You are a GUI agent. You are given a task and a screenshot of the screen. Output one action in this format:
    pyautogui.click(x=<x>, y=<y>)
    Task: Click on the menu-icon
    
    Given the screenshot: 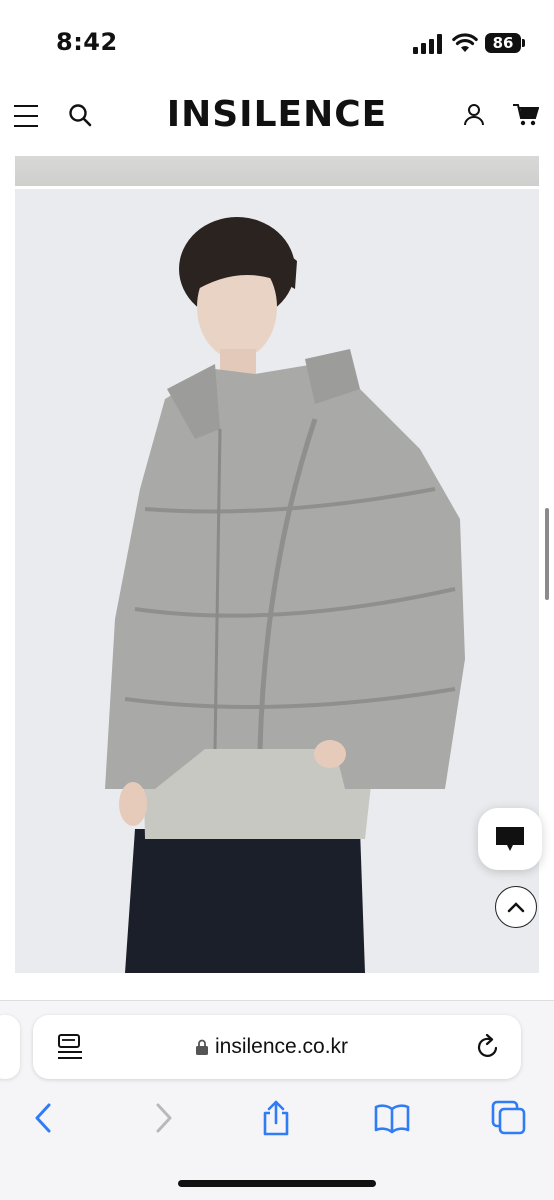 What is the action you would take?
    pyautogui.click(x=26, y=116)
    